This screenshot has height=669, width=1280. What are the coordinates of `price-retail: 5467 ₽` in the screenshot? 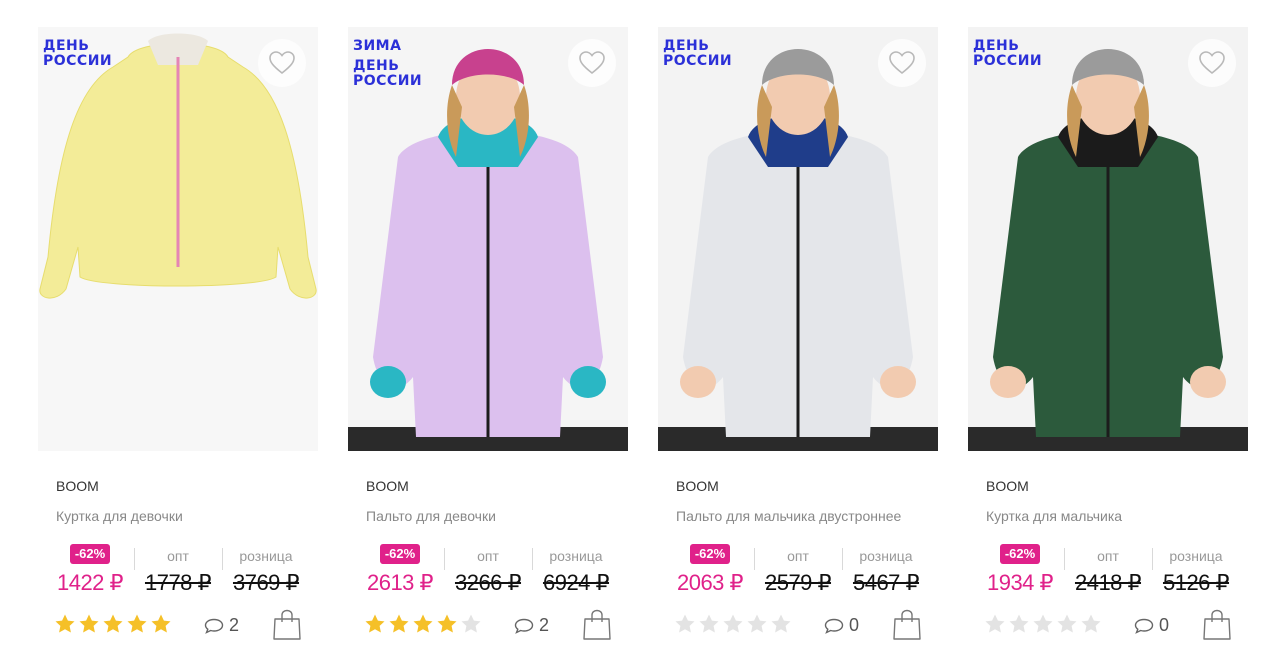 It's located at (886, 582).